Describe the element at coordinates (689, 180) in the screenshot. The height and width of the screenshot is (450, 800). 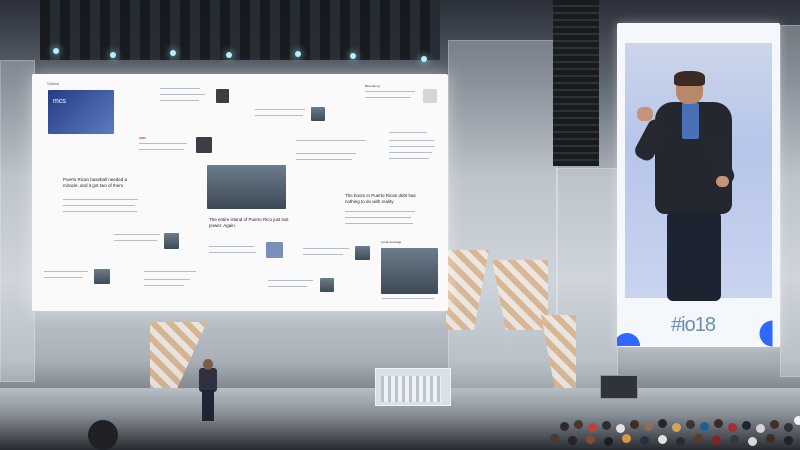
I see `speaker-figure` at that location.